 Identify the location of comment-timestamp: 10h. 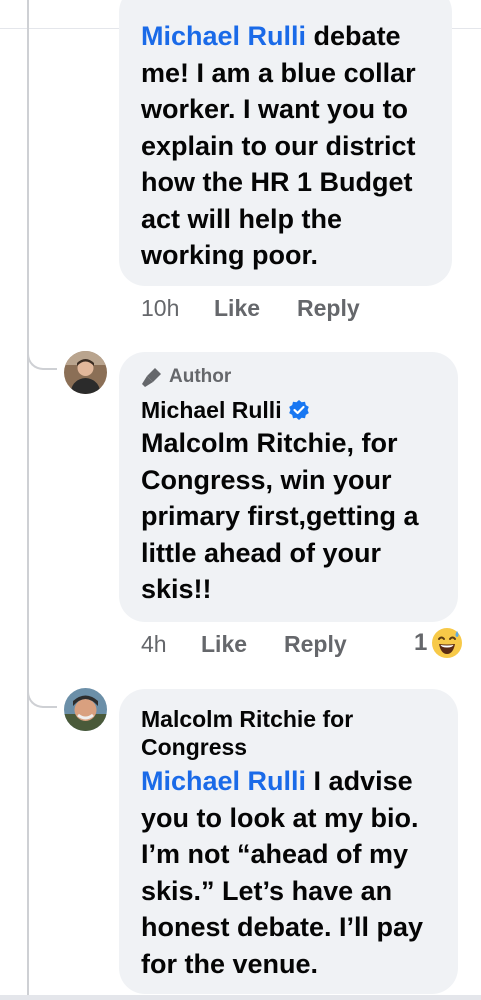
(177, 308).